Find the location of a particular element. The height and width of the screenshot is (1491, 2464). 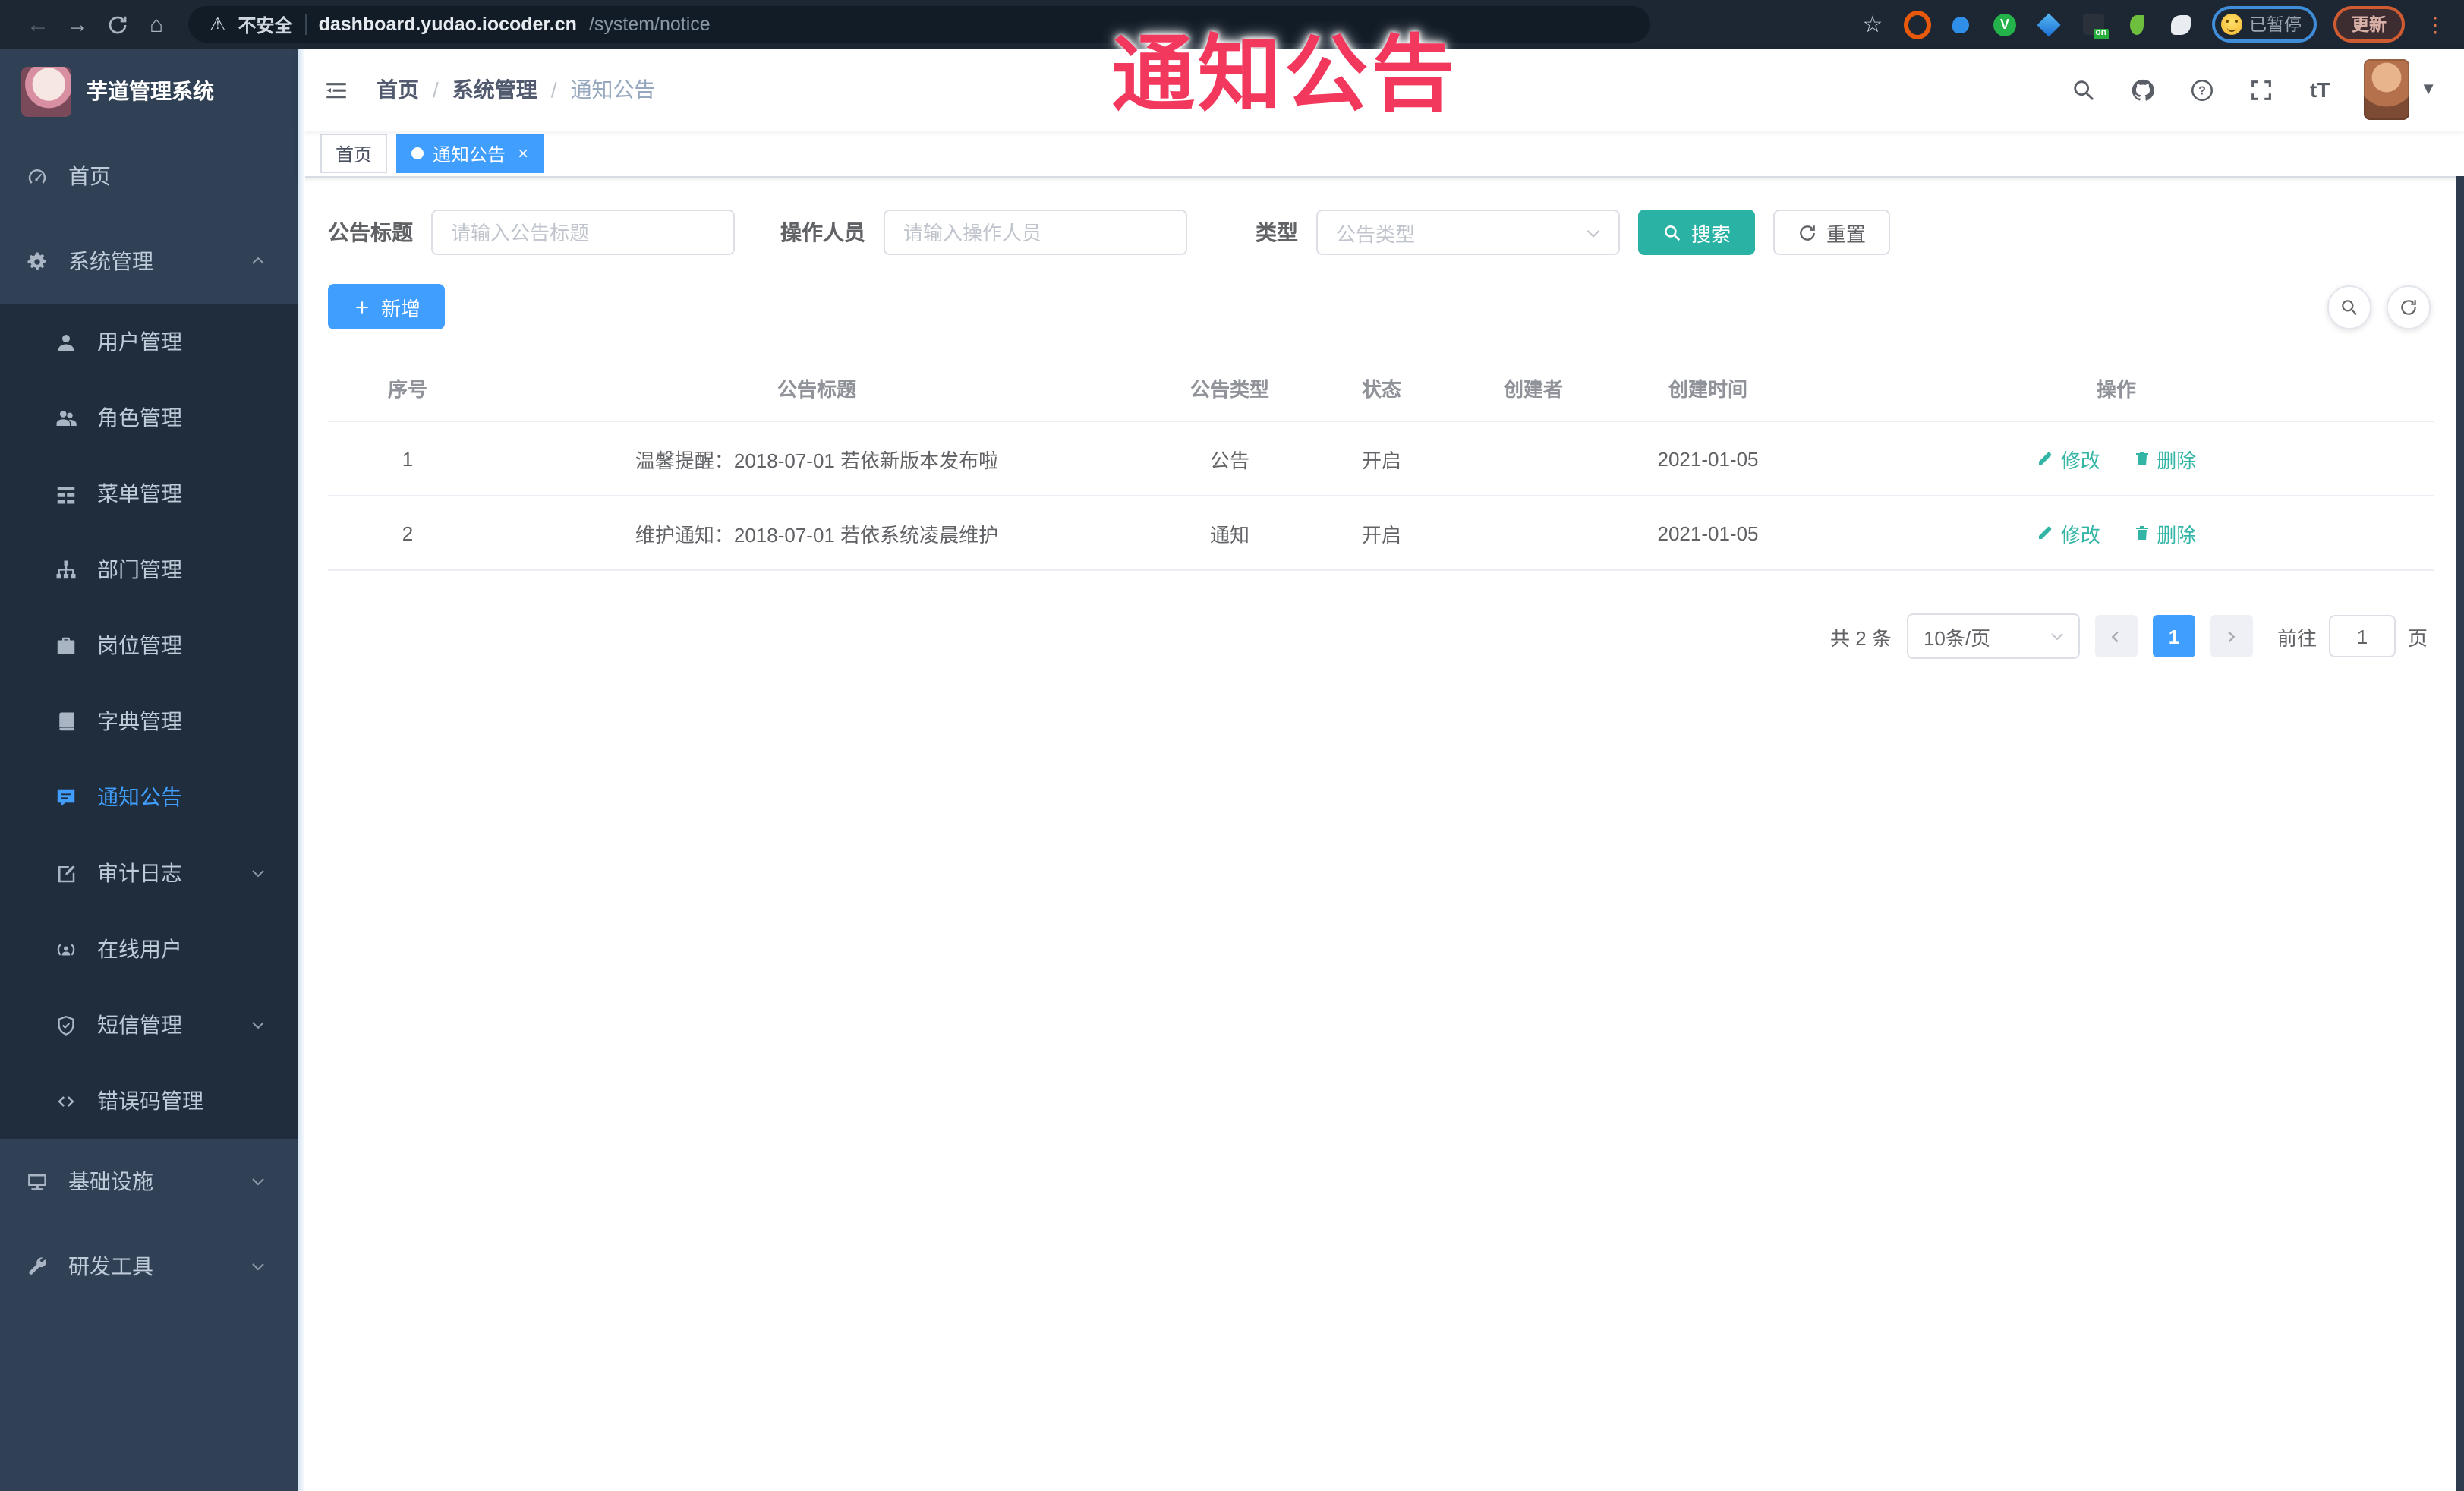

refresh-table-button is located at coordinates (2409, 307).